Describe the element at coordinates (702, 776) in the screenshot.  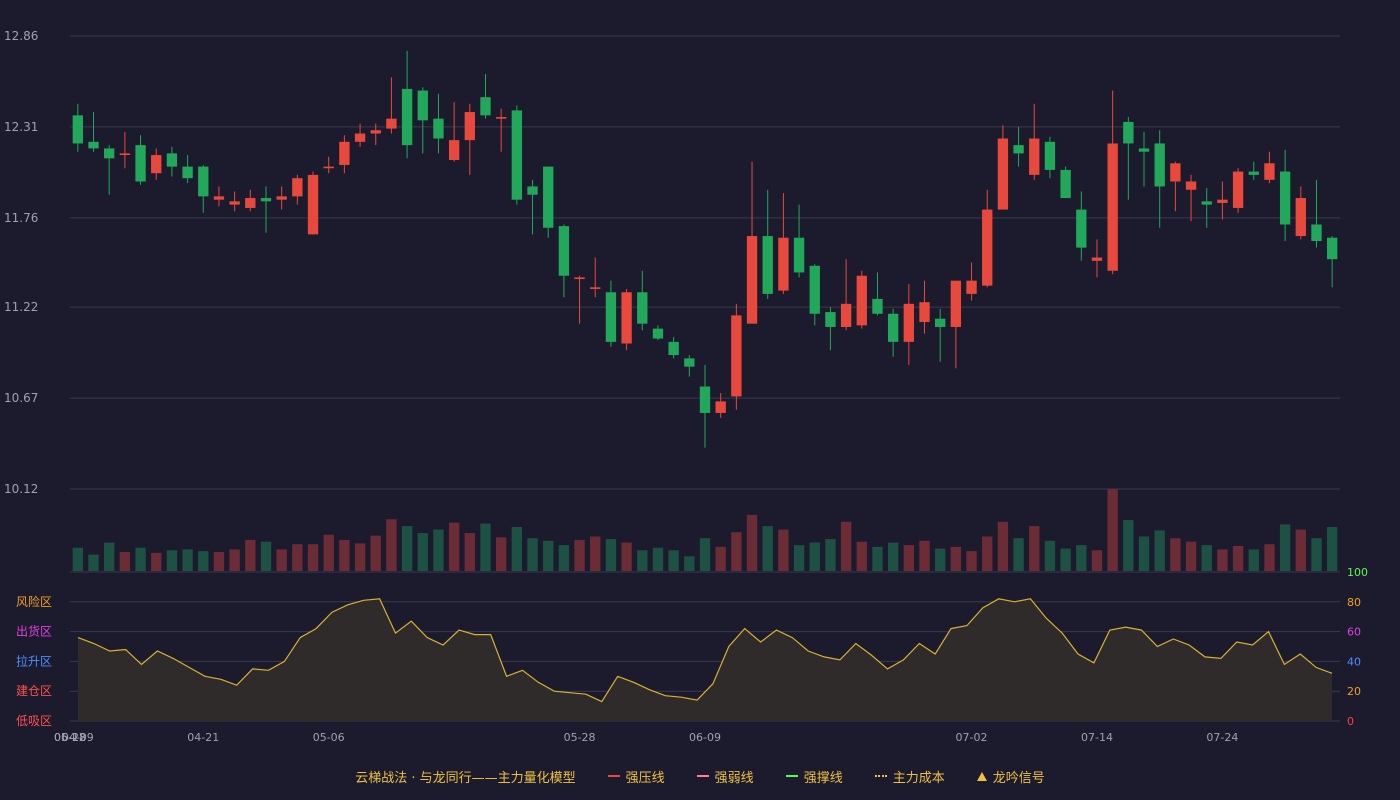
I see `legend-swatch-strength-line` at that location.